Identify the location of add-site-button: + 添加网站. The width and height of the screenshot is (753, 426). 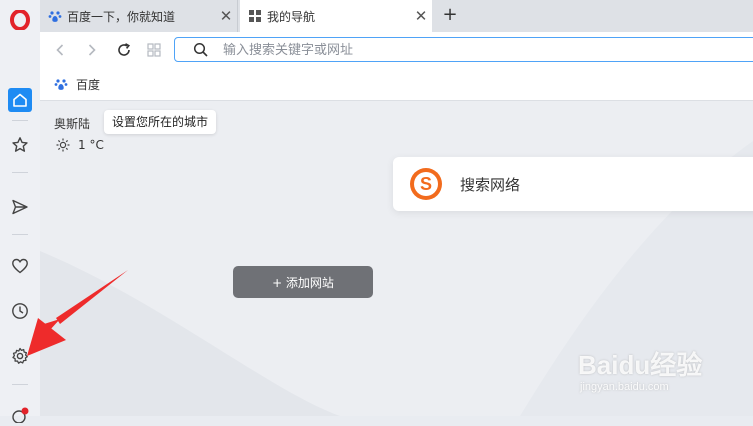
(303, 282).